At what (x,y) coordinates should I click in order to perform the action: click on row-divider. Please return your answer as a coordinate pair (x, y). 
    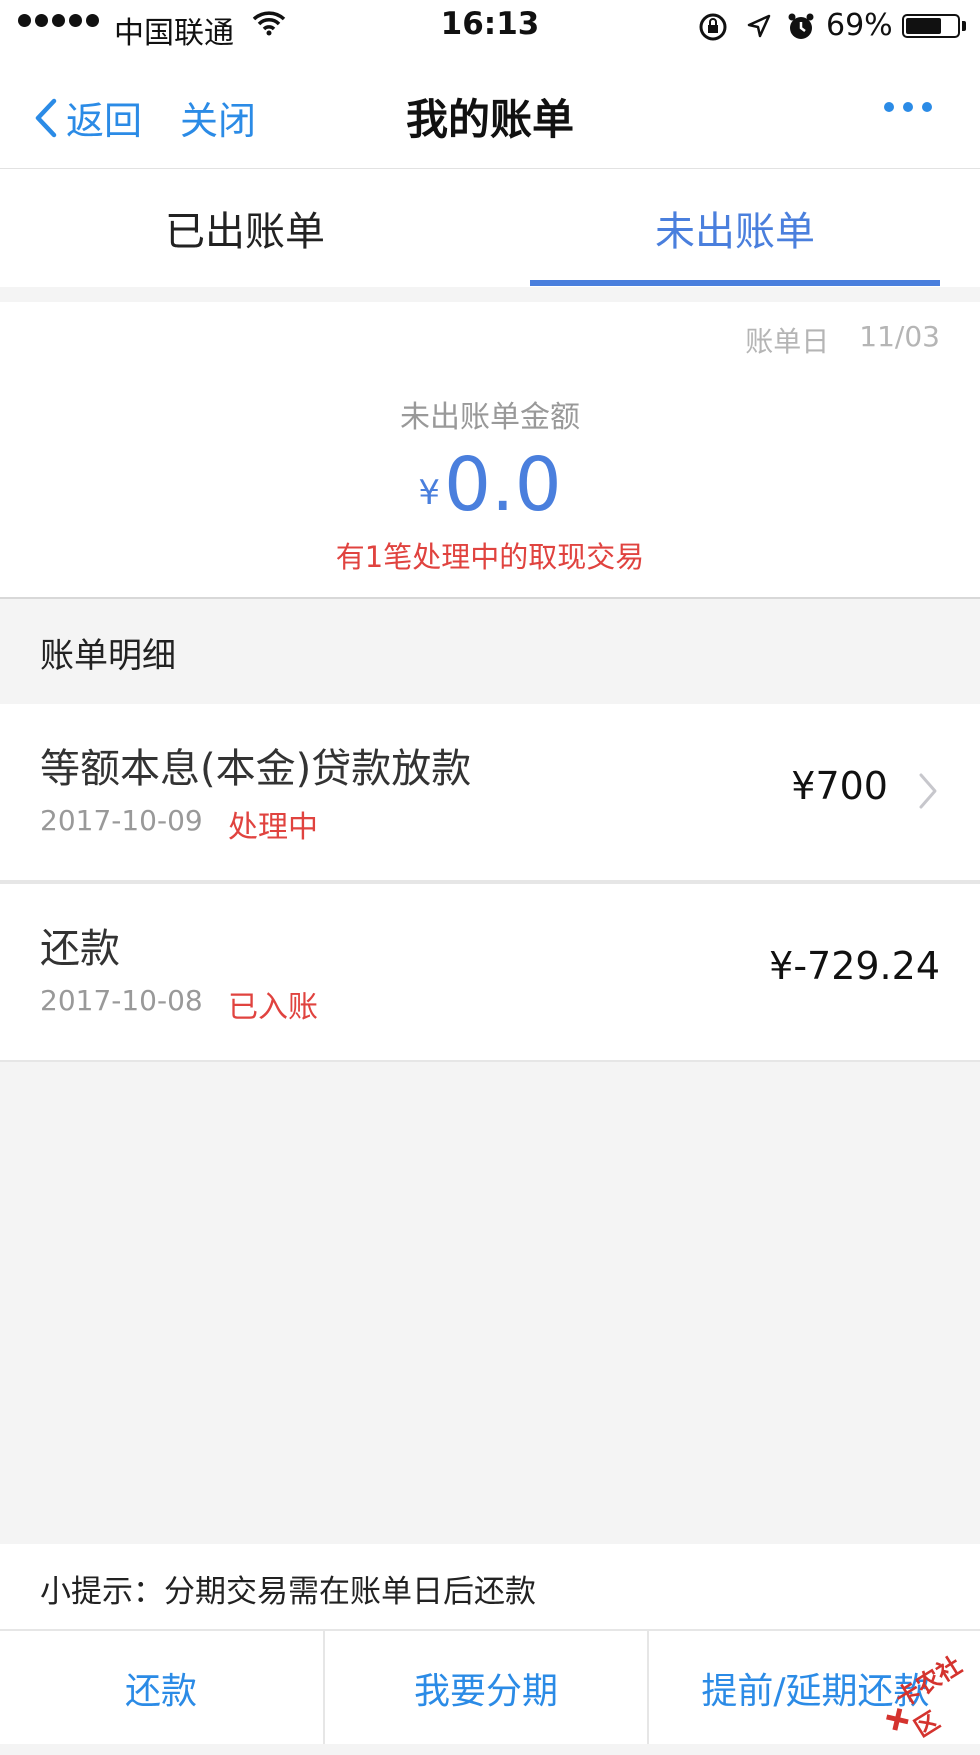
    Looking at the image, I should click on (490, 1061).